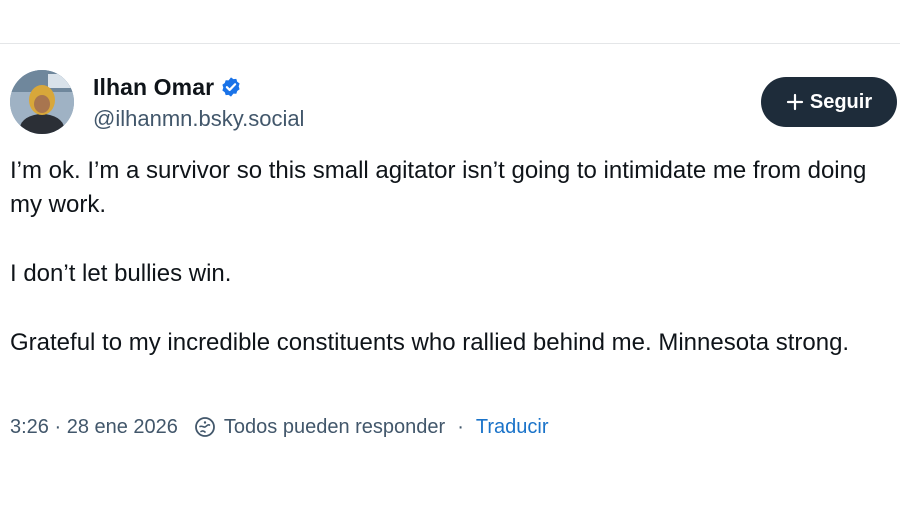  I want to click on author-display-name: Ilhan Omar, so click(153, 87).